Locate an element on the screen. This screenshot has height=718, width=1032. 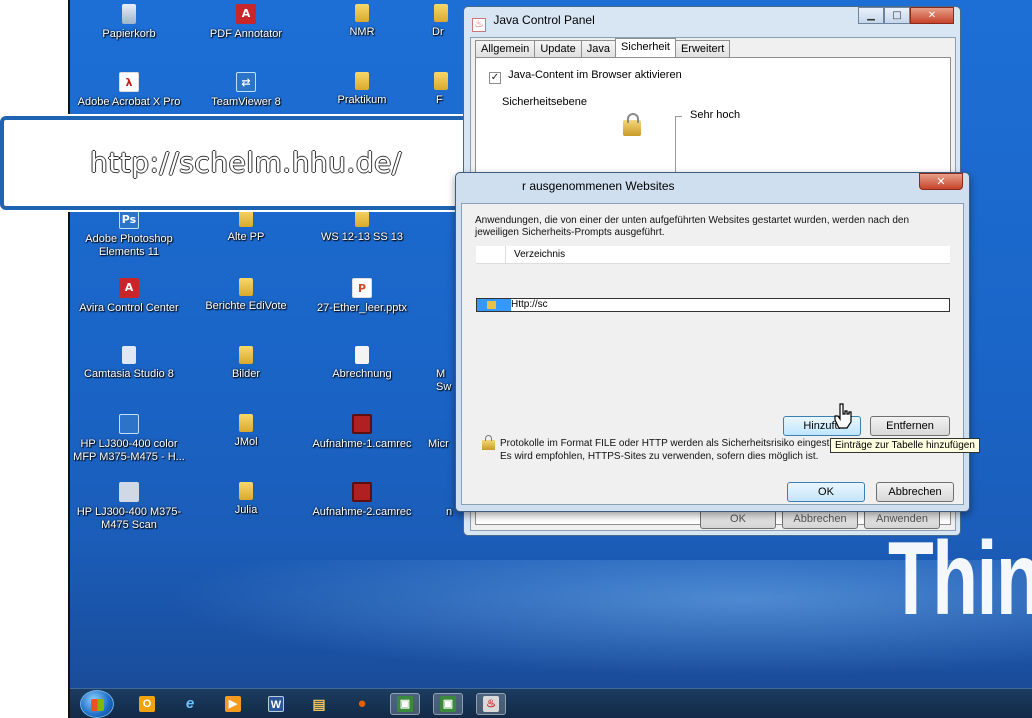
taskbar-camtasia-recorder: ▣ is located at coordinates (405, 704).